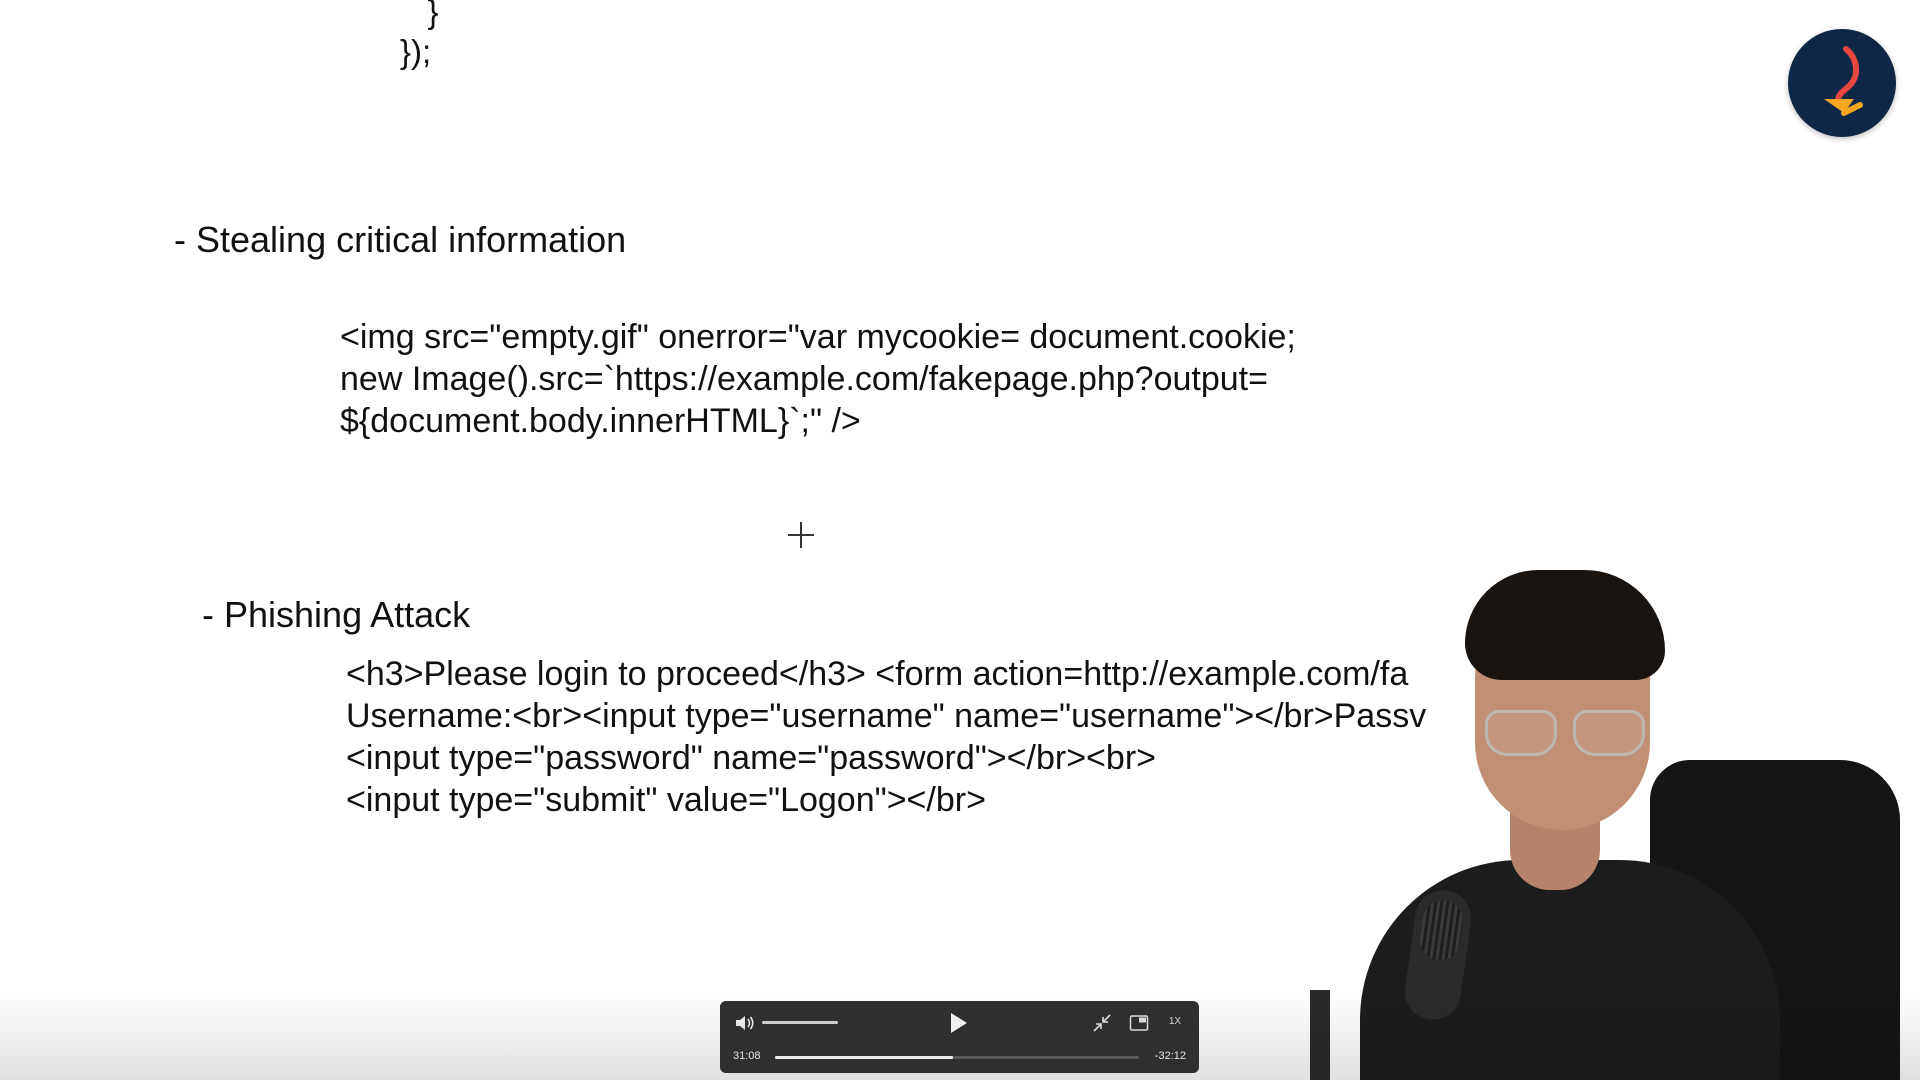  What do you see at coordinates (958, 1023) in the screenshot?
I see `play-icon` at bounding box center [958, 1023].